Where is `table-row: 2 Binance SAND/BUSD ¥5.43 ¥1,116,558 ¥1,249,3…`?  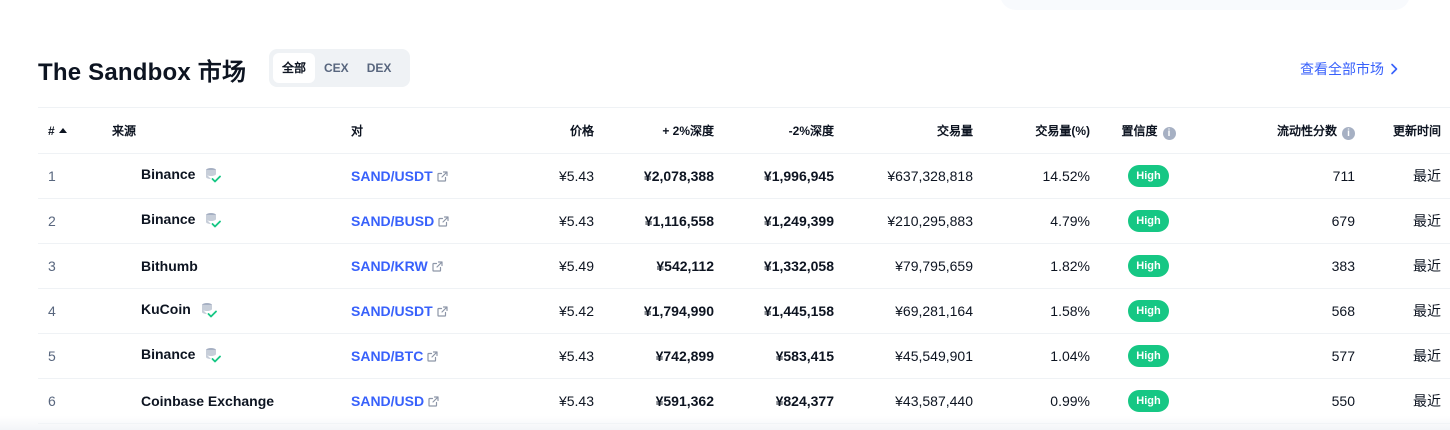 table-row: 2 Binance SAND/BUSD ¥5.43 ¥1,116,558 ¥1,249,3… is located at coordinates (744, 221).